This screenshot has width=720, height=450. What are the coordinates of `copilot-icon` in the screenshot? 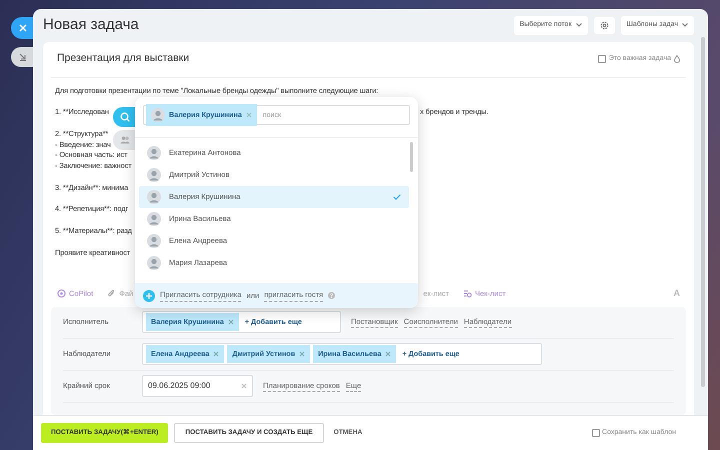 It's located at (61, 293).